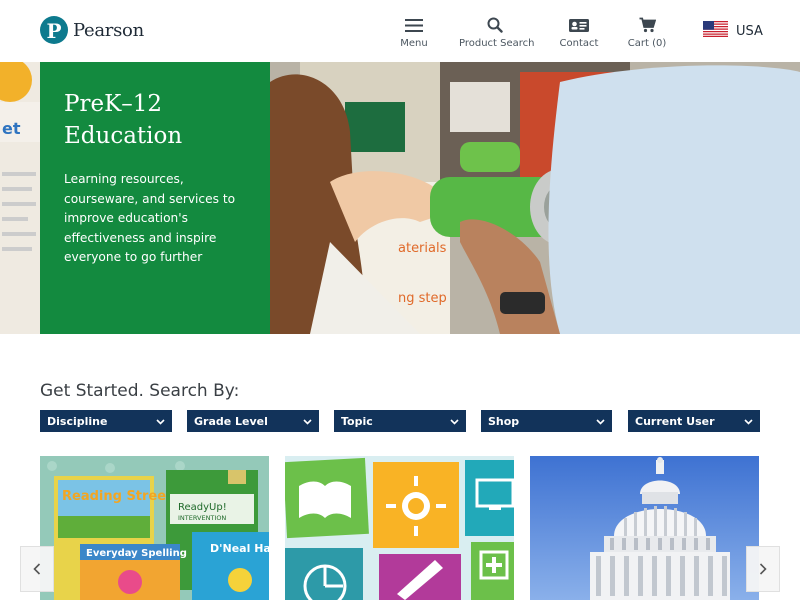  What do you see at coordinates (422, 248) in the screenshot?
I see `svg-text: aterials` at bounding box center [422, 248].